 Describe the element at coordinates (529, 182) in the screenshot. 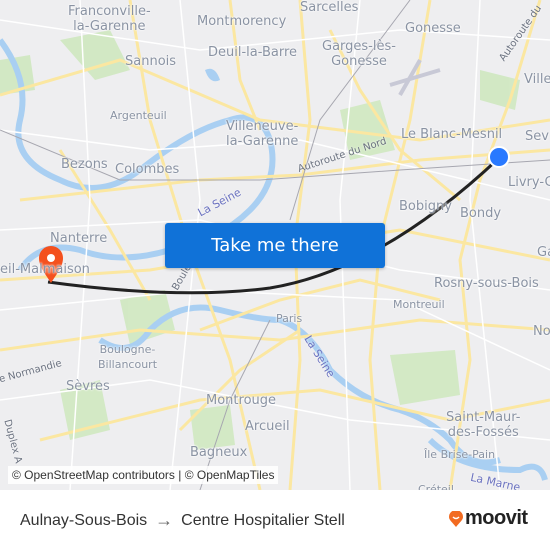

I see `place-label-livry-gargan: Livry-G` at that location.